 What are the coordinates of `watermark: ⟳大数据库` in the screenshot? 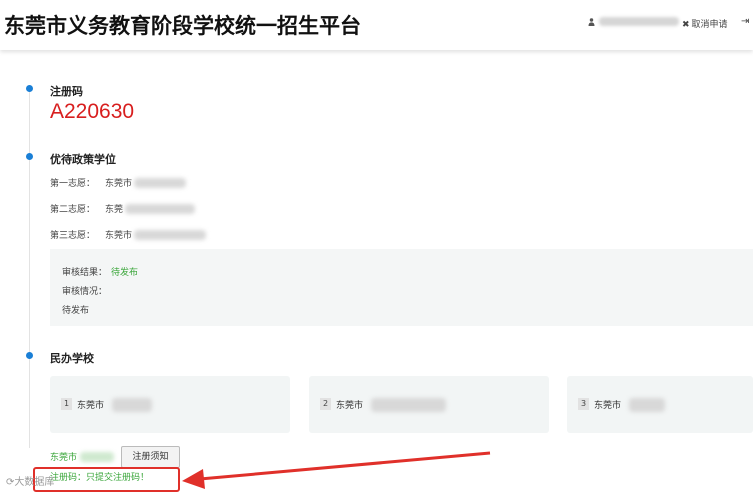 It's located at (30, 480).